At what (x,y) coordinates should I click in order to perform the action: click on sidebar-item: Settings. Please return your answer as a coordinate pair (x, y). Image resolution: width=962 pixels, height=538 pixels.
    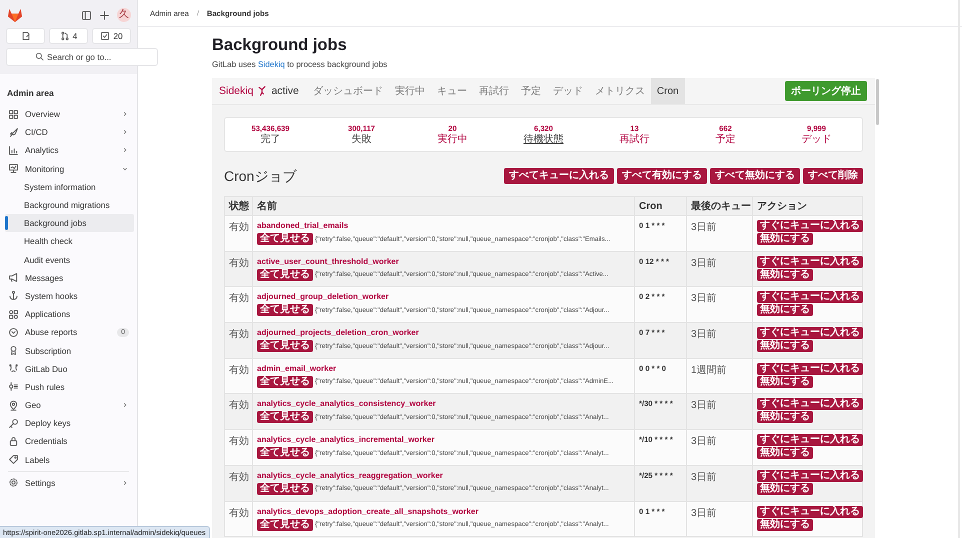
    Looking at the image, I should click on (68, 483).